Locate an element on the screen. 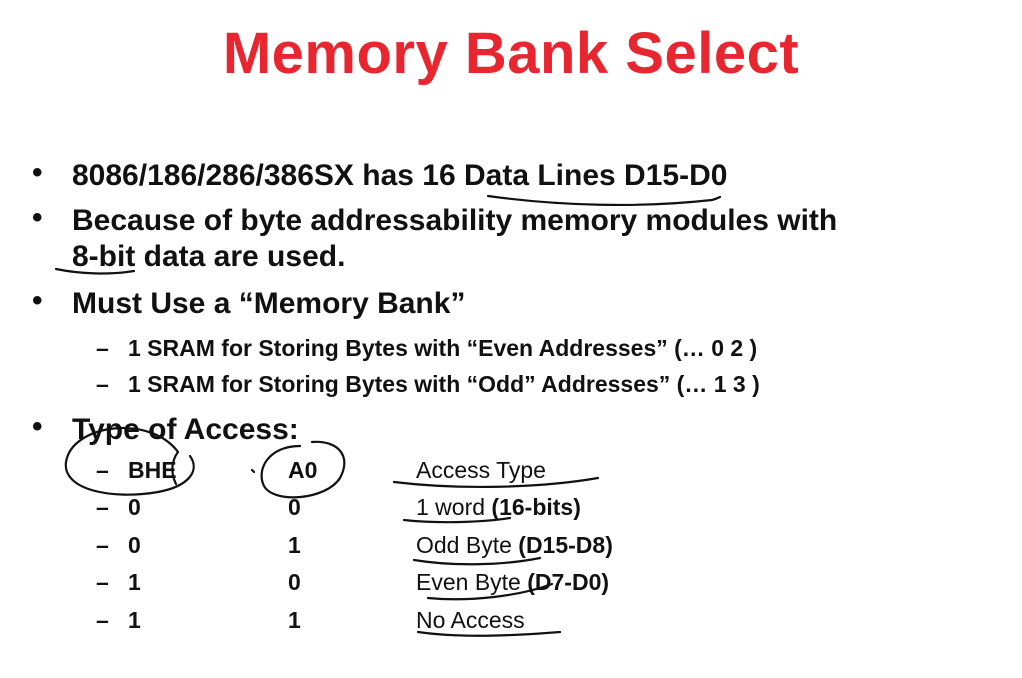 This screenshot has width=1022, height=678. type-main: No Access is located at coordinates (470, 620).